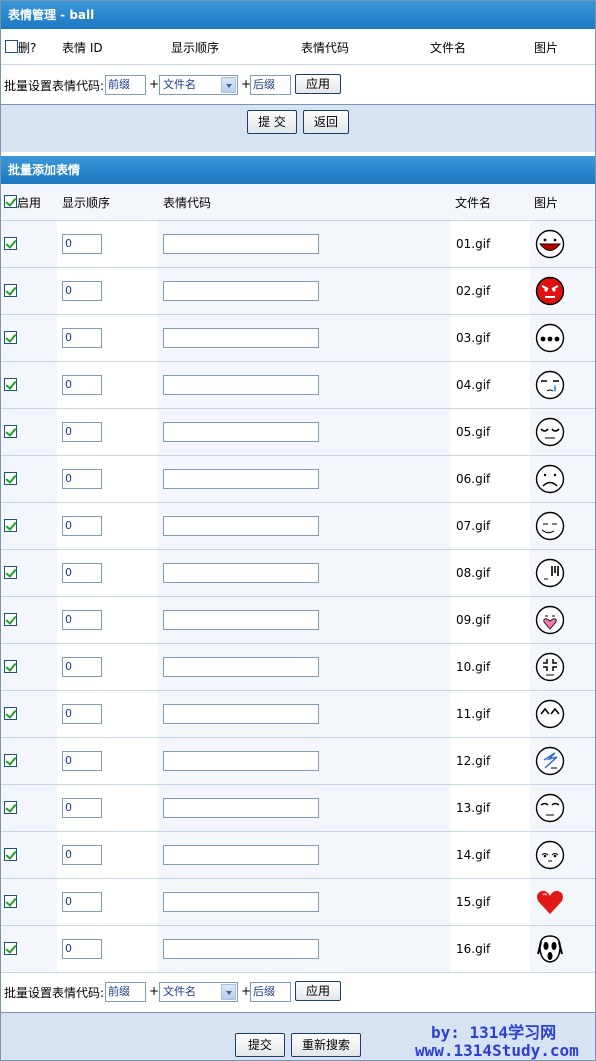  I want to click on submit-button: 提 交, so click(272, 122).